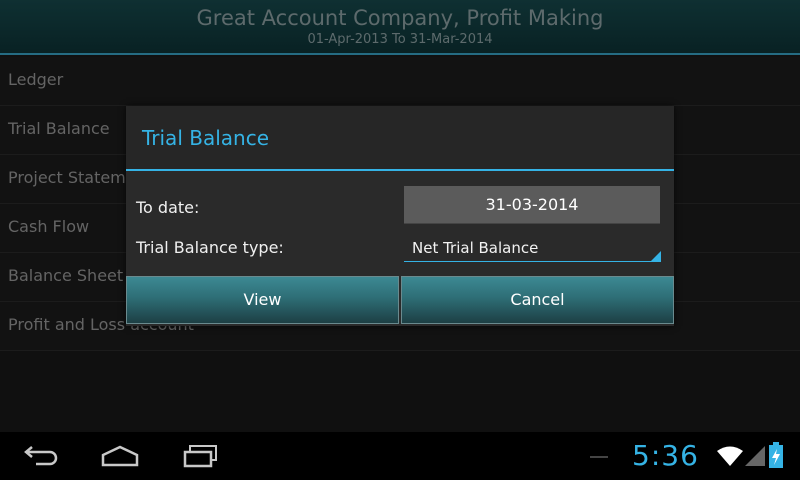 This screenshot has width=800, height=480. I want to click on trial-balance-type-value: Net Trial Balance, so click(475, 248).